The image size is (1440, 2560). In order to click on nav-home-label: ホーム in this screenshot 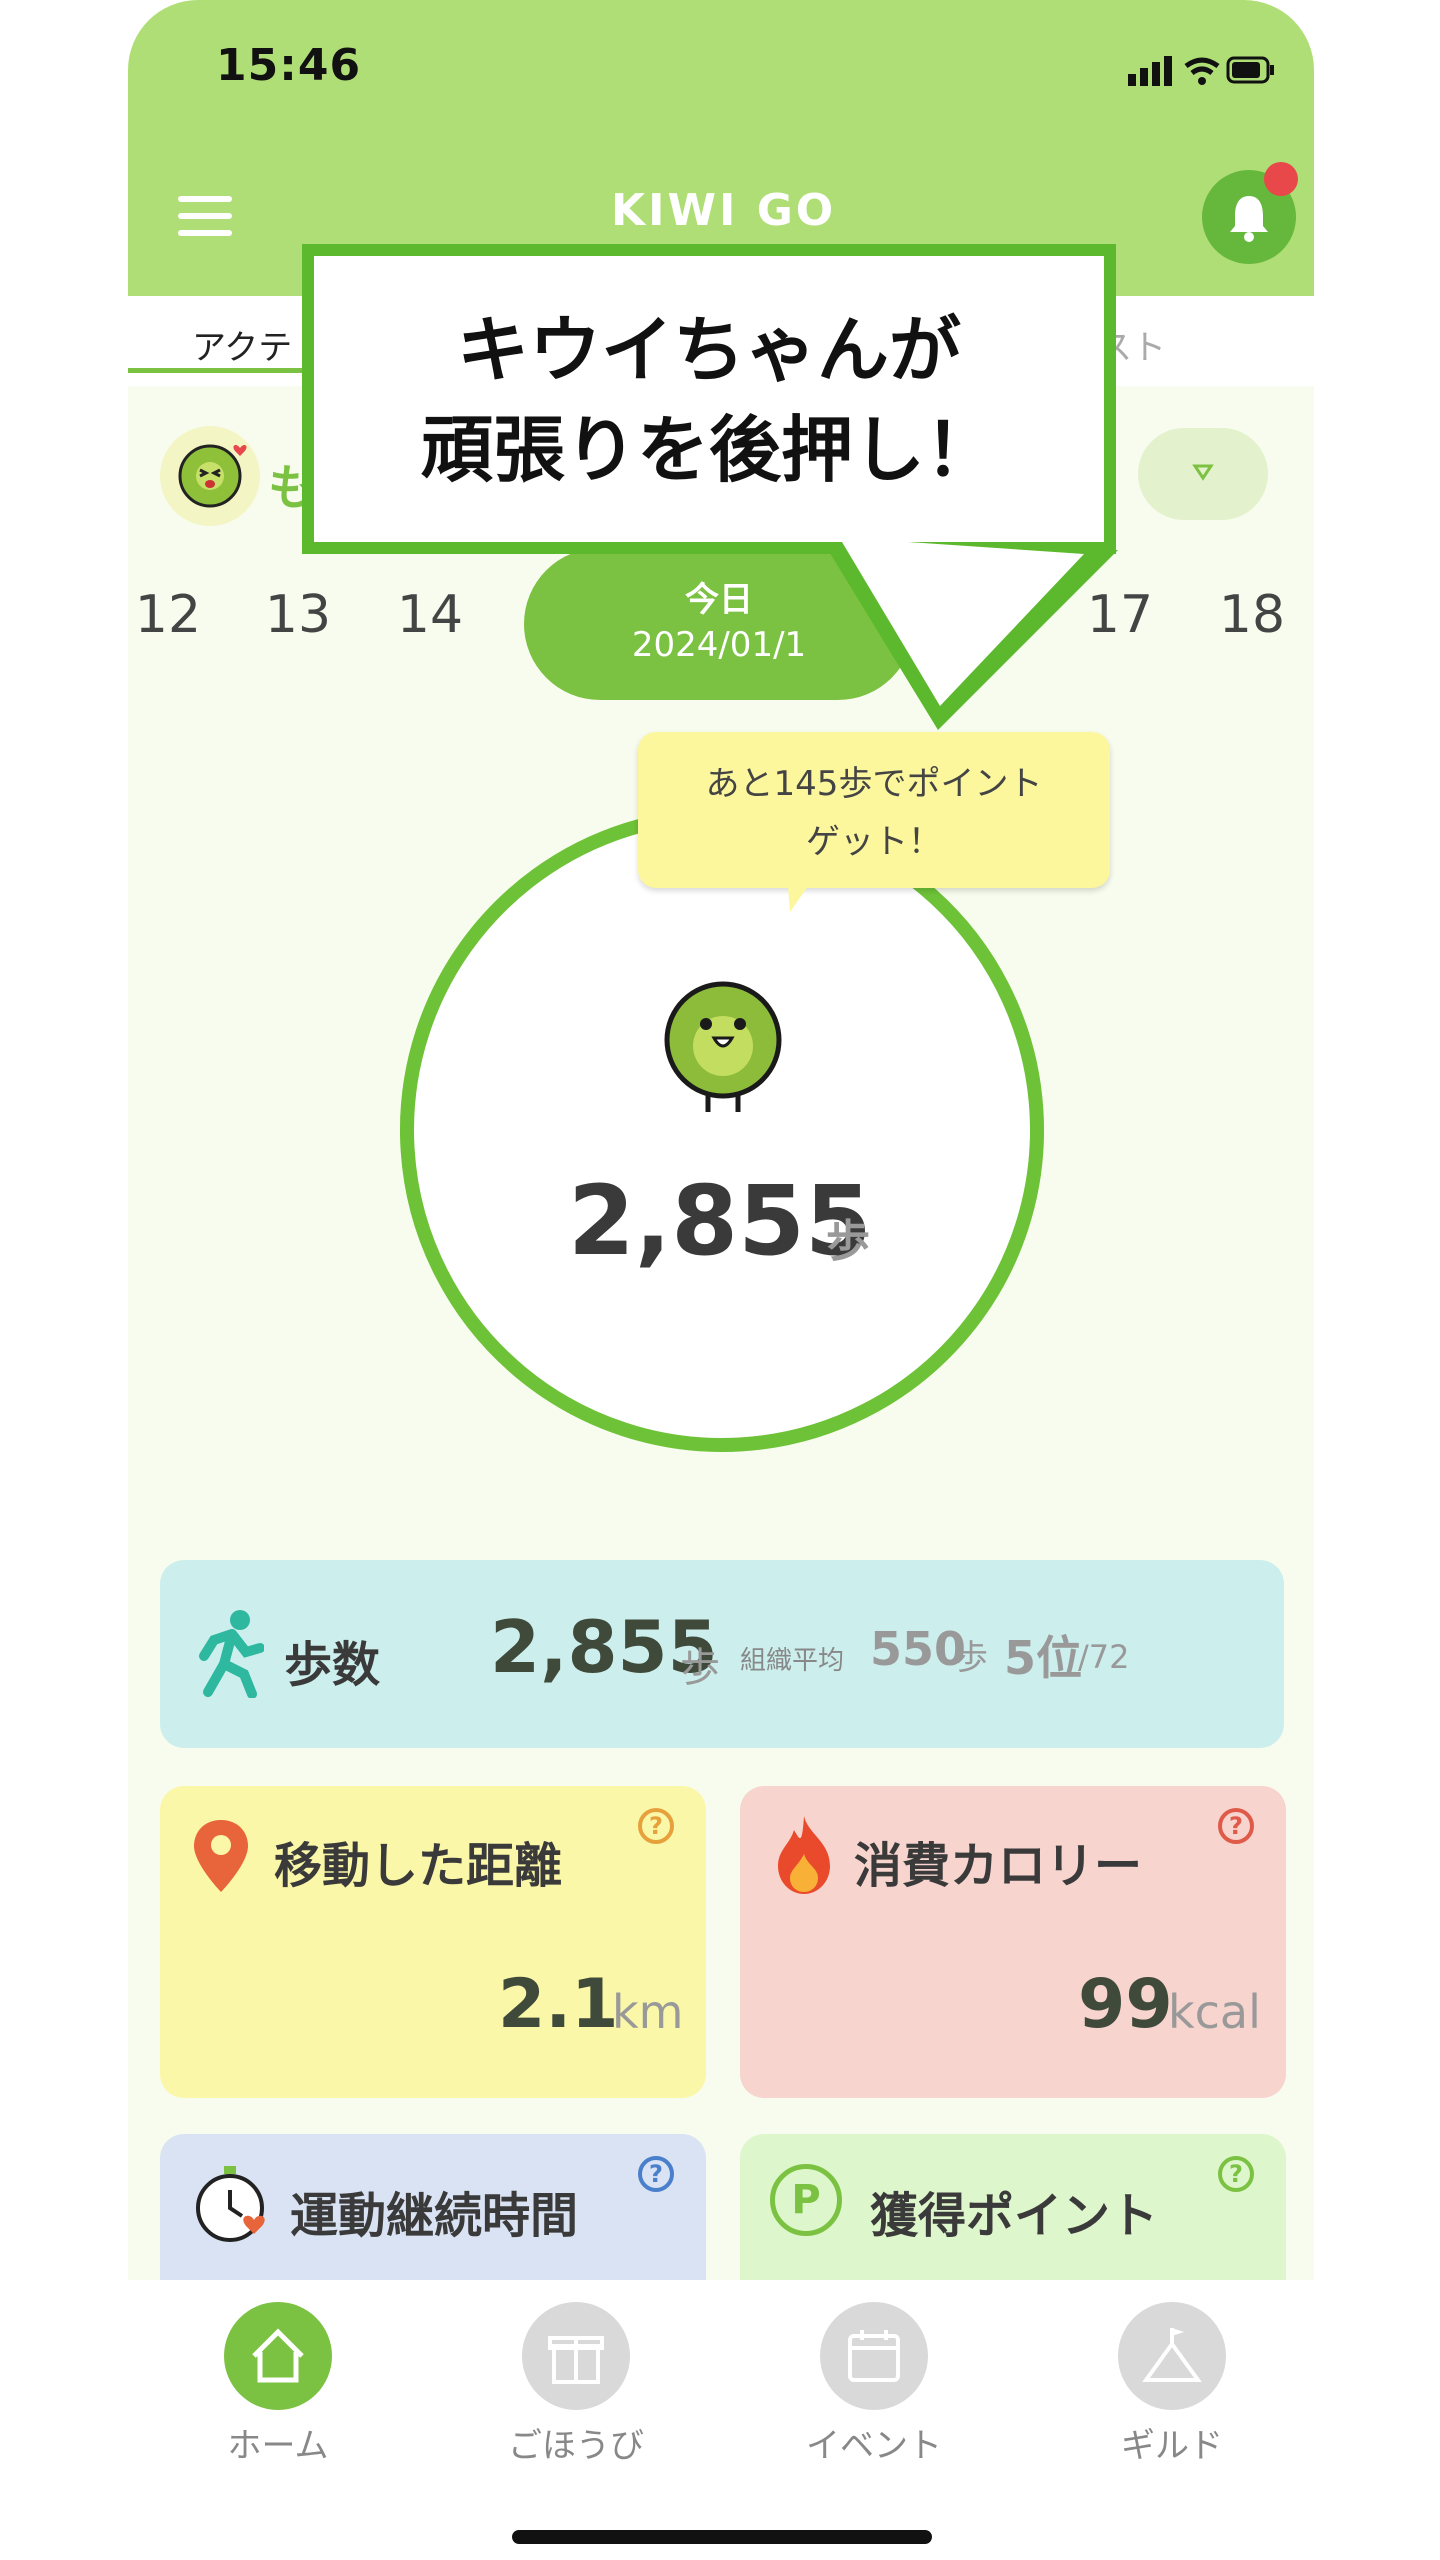, I will do `click(278, 2442)`.